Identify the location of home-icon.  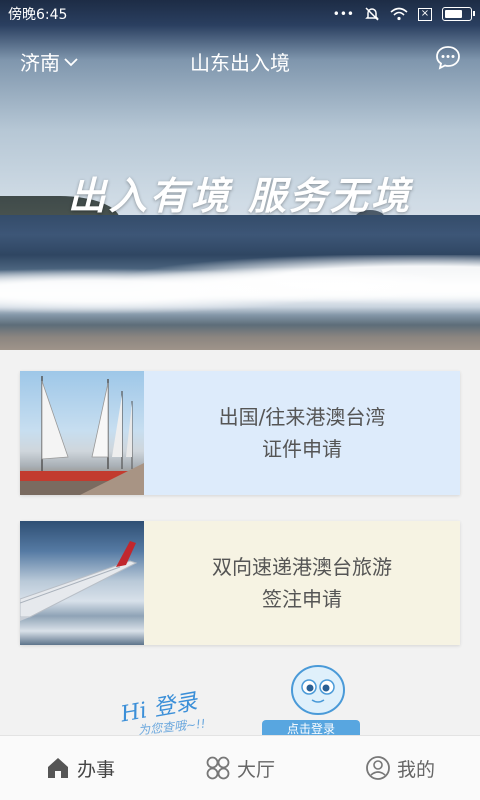
(57, 768).